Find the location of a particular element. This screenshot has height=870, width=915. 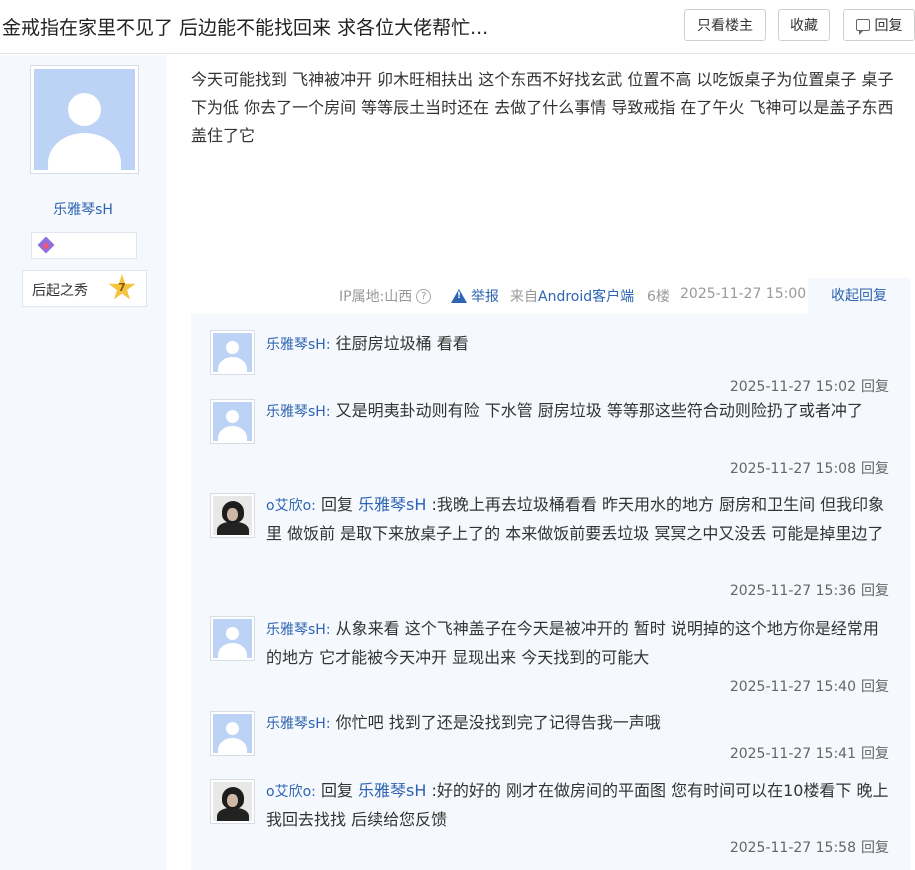

source-client-link: Android客户端 is located at coordinates (586, 297).